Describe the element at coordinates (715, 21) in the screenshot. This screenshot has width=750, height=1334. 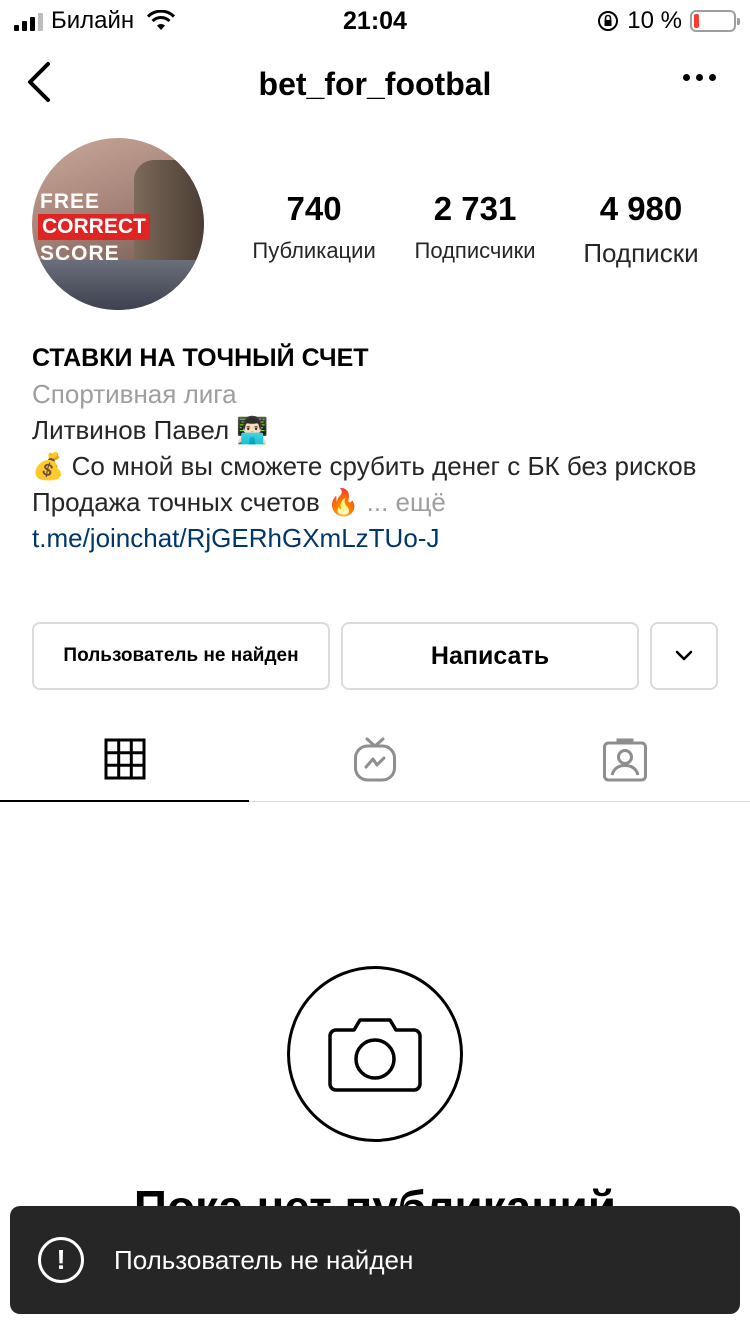
I see `battery-icon` at that location.